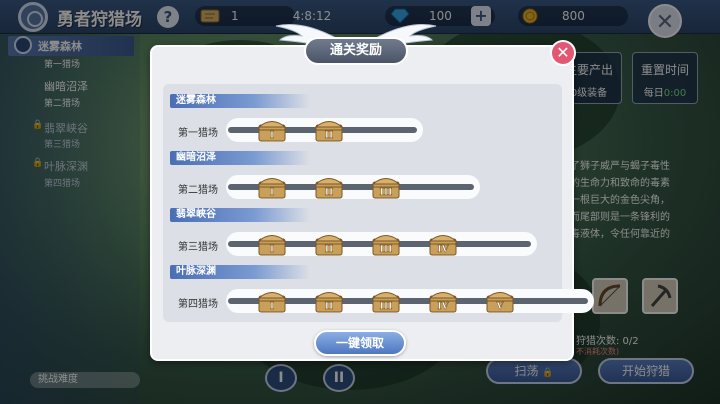 The image size is (720, 404). What do you see at coordinates (198, 190) in the screenshot?
I see `hunt-level-label: 第二猎场` at bounding box center [198, 190].